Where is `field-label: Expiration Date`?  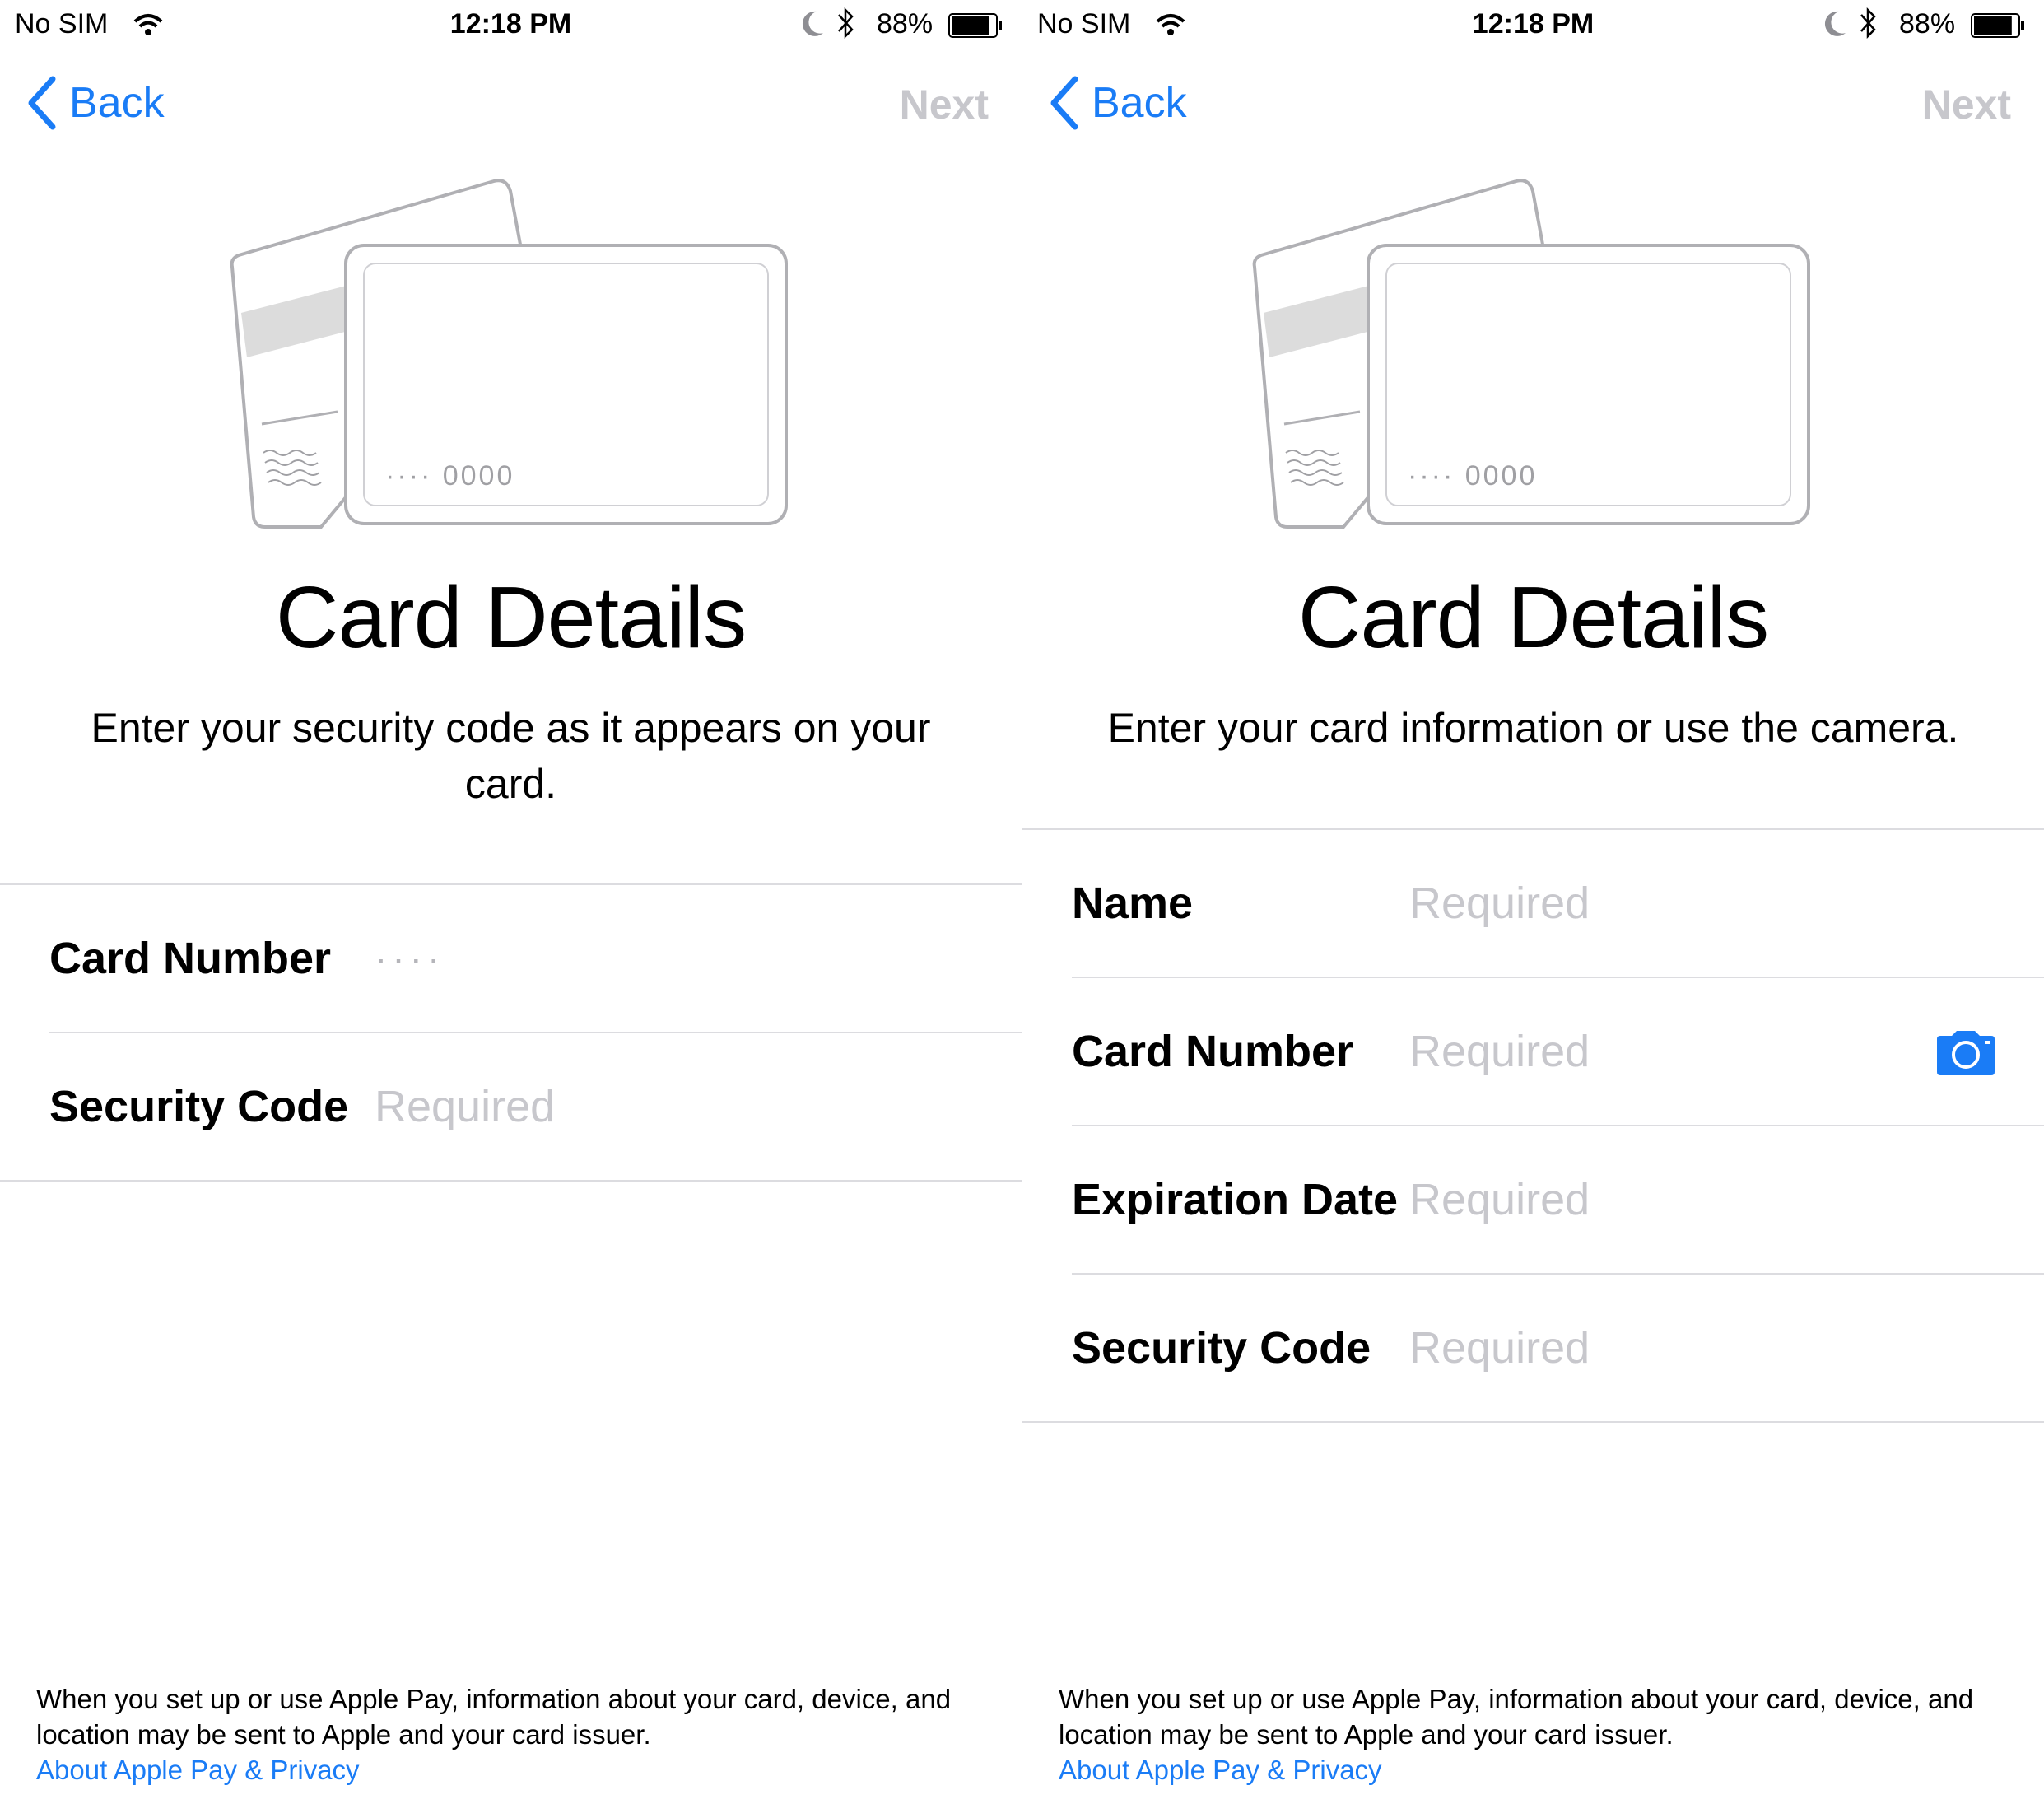 field-label: Expiration Date is located at coordinates (1235, 1199).